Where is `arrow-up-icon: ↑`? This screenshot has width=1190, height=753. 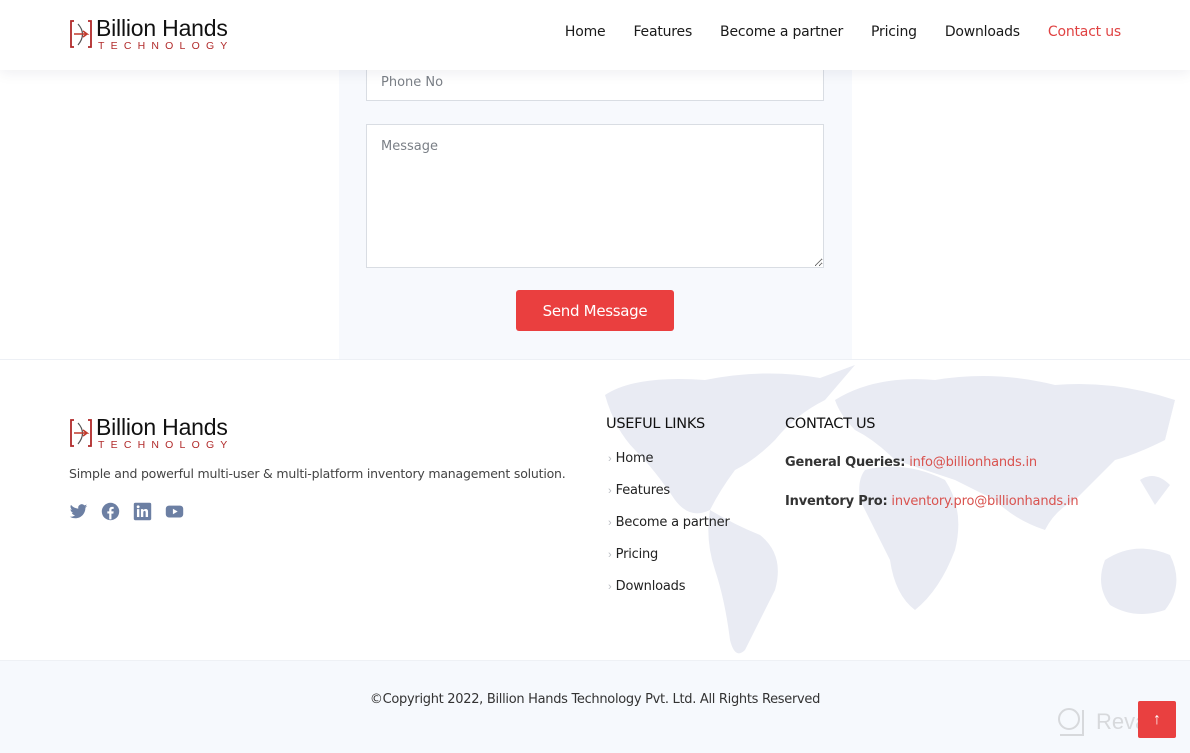
arrow-up-icon: ↑ is located at coordinates (1157, 719).